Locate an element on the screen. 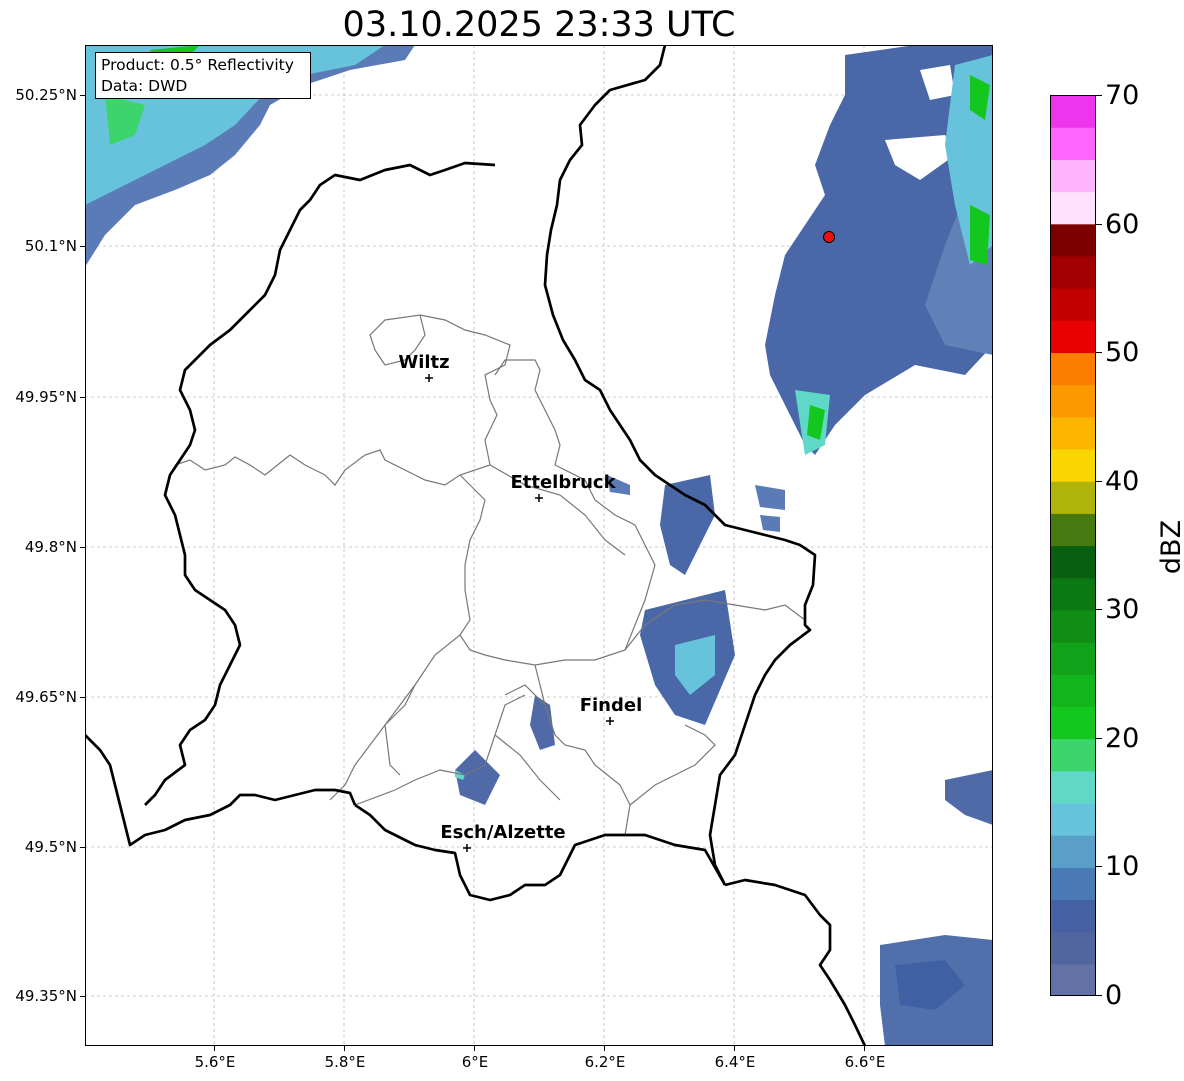 This screenshot has width=1184, height=1081. y-tick-label: 50.25°N is located at coordinates (46, 95).